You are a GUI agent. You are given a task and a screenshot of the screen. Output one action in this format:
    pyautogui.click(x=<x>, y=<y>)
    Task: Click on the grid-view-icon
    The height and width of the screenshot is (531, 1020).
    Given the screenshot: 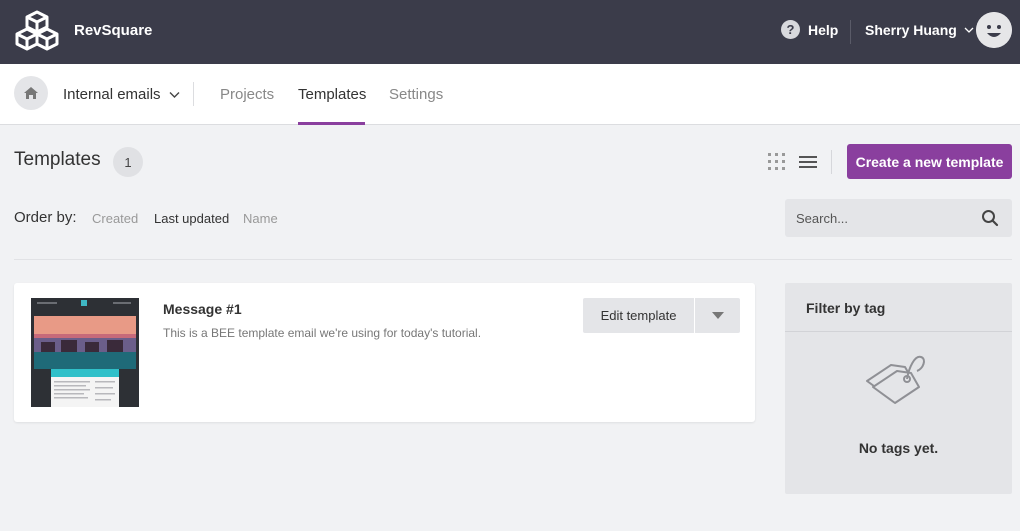 What is the action you would take?
    pyautogui.click(x=777, y=162)
    